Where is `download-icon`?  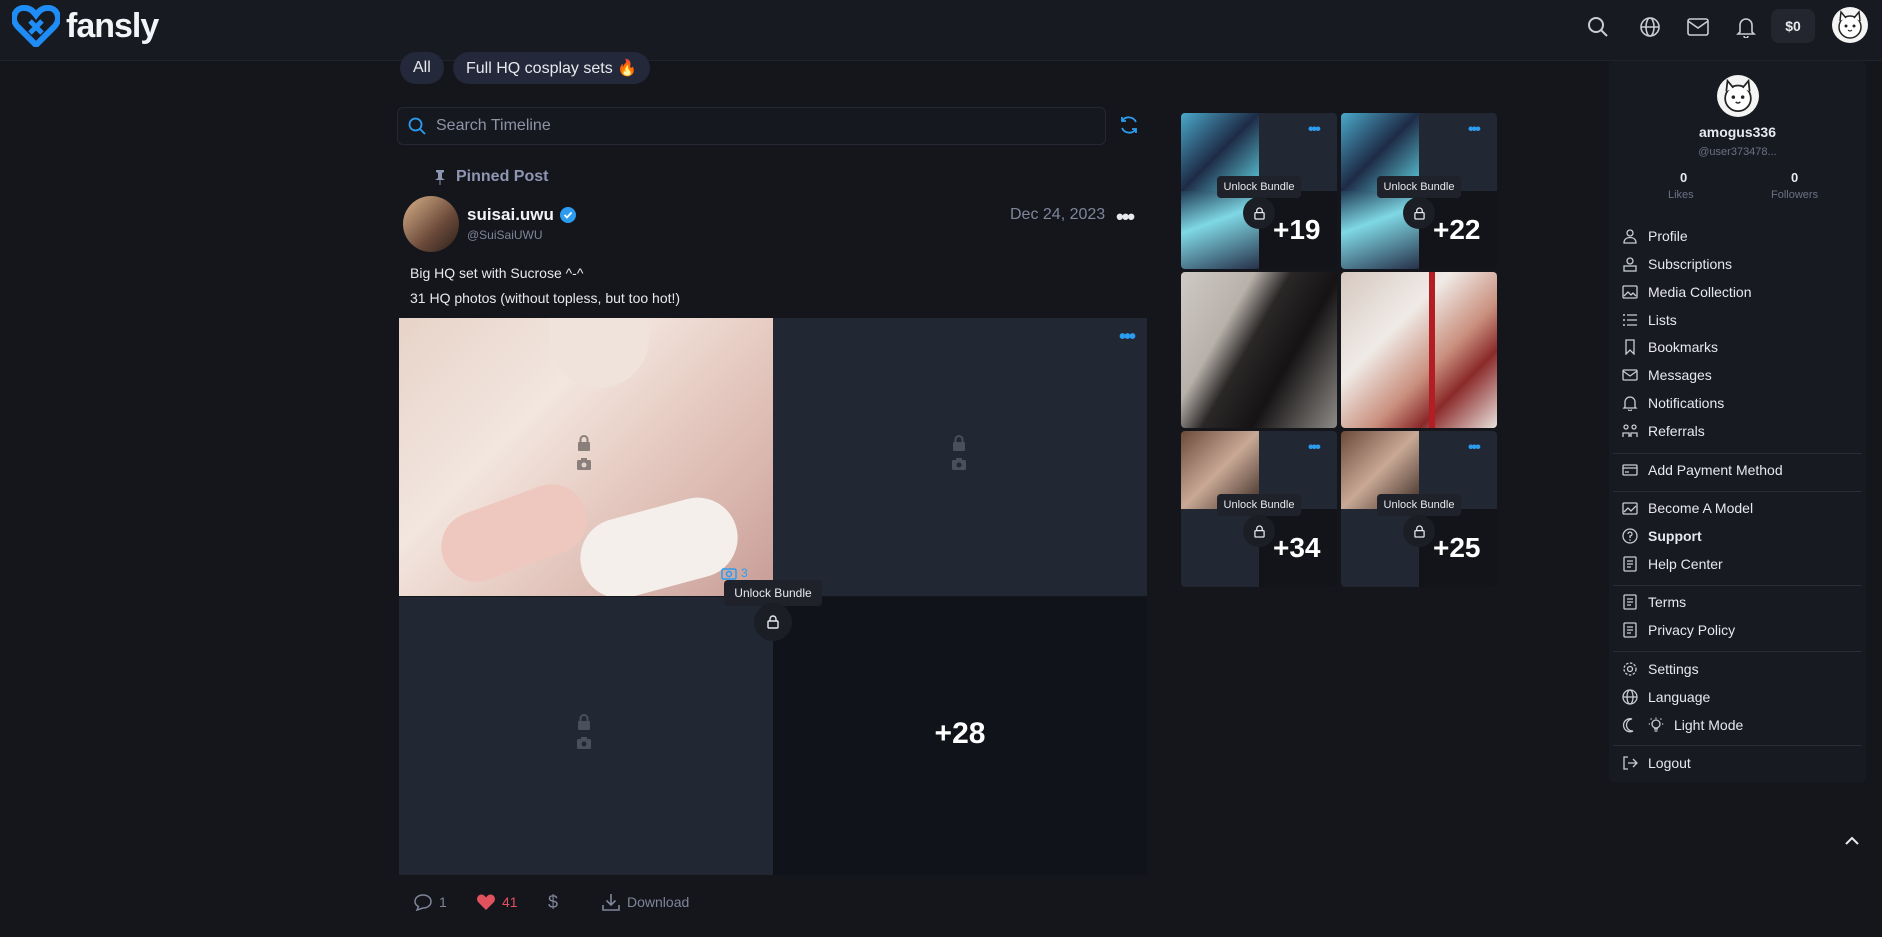
download-icon is located at coordinates (611, 902).